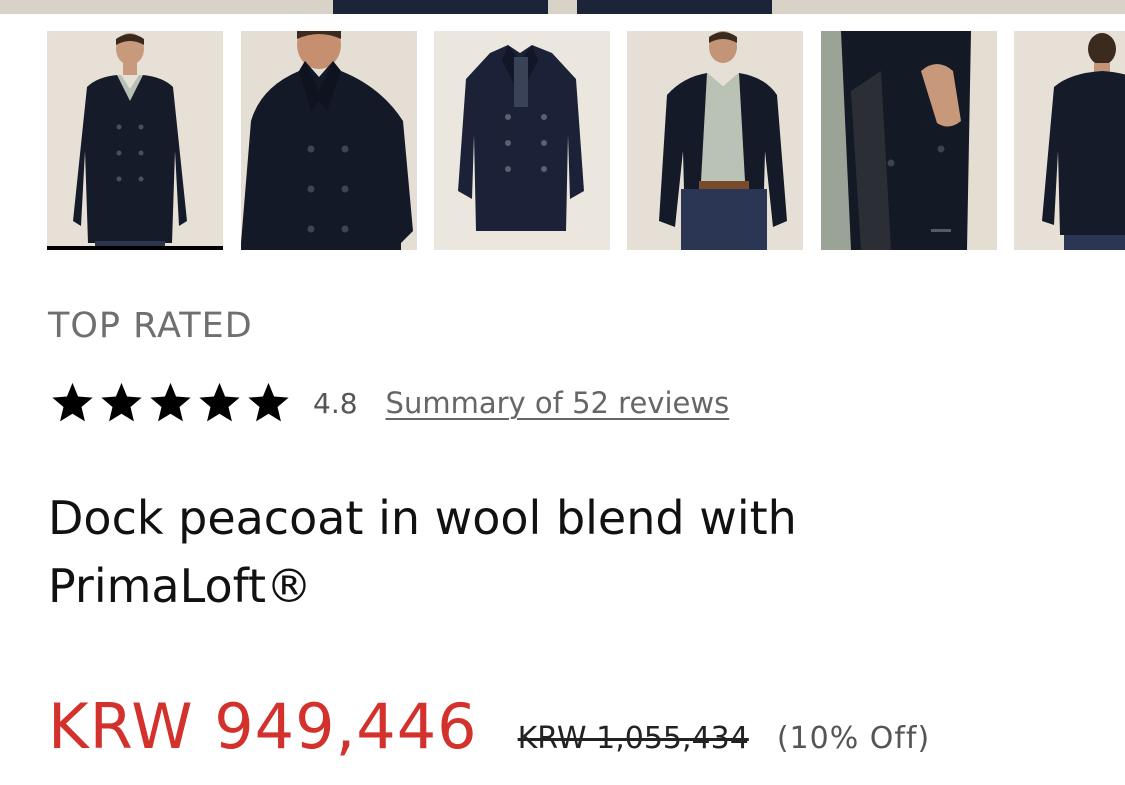 The height and width of the screenshot is (785, 1125). Describe the element at coordinates (715, 140) in the screenshot. I see `thumbnail-open-front` at that location.